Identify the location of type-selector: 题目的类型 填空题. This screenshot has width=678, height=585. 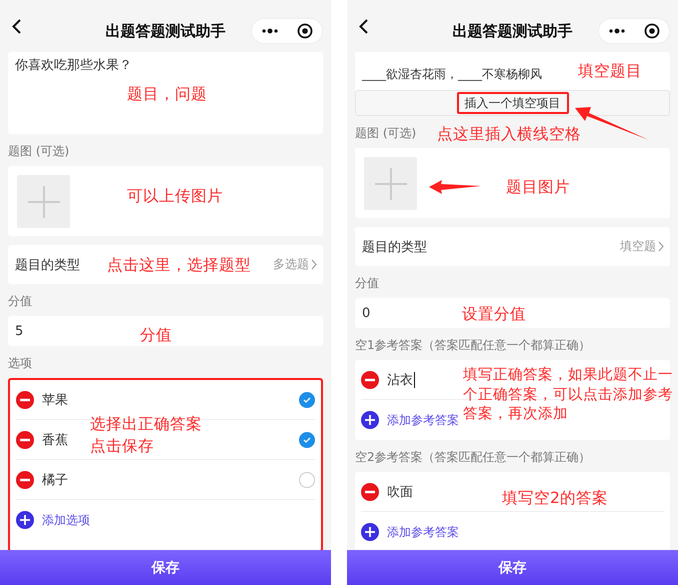
(512, 246).